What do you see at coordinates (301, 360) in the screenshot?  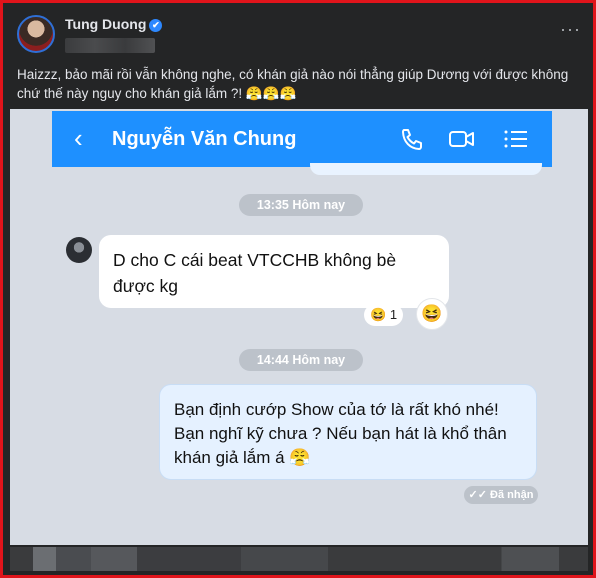 I see `timestamp-divider: 14:44 Hôm nay` at bounding box center [301, 360].